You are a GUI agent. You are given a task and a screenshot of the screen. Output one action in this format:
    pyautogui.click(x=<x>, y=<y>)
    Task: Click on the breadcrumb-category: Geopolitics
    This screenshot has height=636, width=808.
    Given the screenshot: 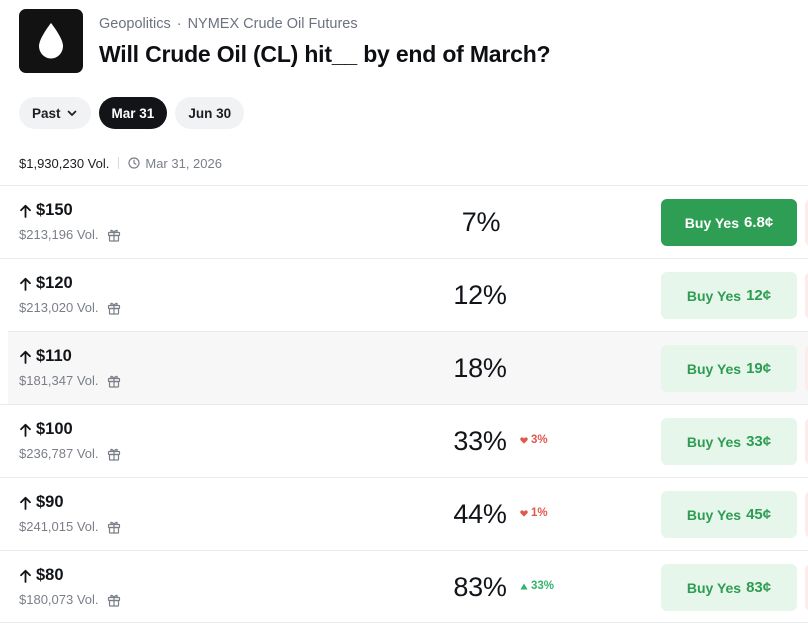 What is the action you would take?
    pyautogui.click(x=135, y=24)
    